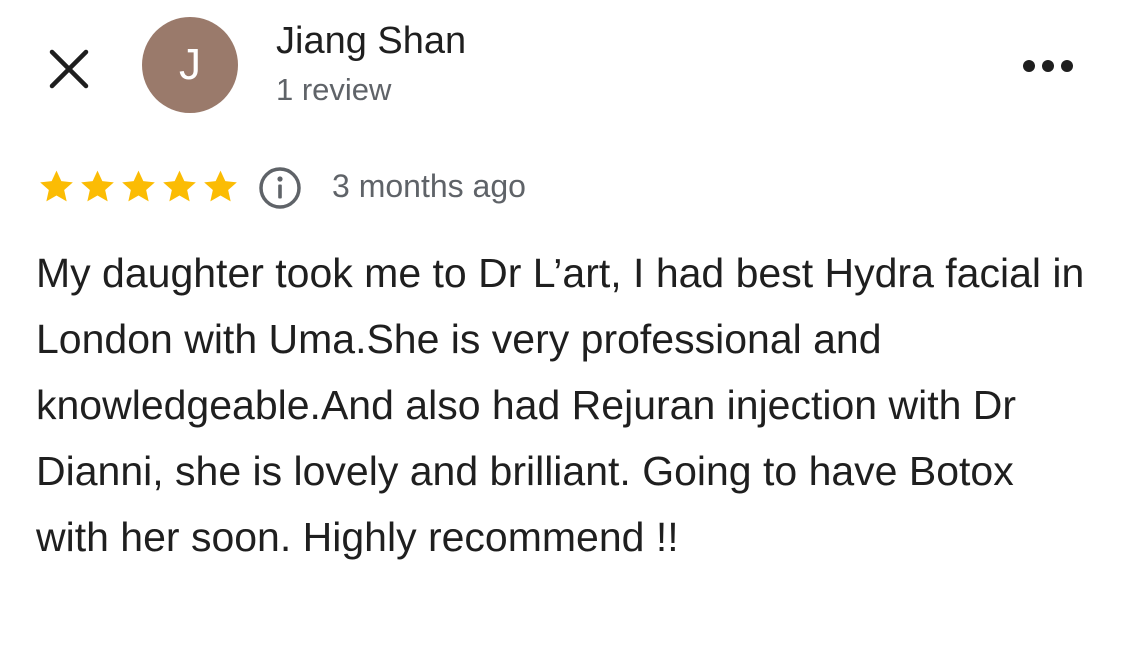 The height and width of the screenshot is (661, 1122). Describe the element at coordinates (371, 41) in the screenshot. I see `reviewer-name: Jiang Shan` at that location.